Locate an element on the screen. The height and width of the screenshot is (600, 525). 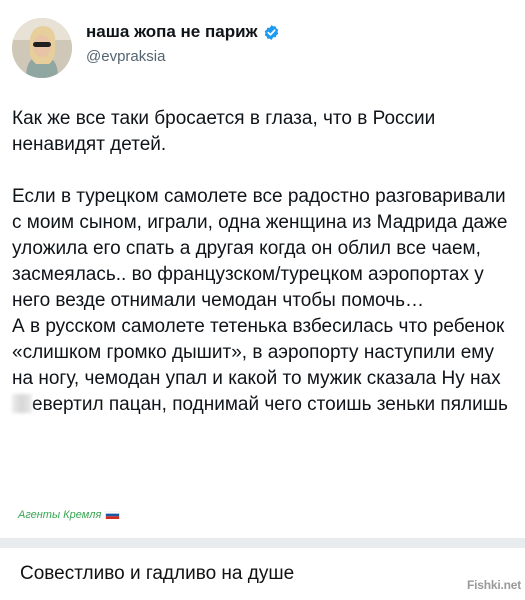
user-handle: @evpraksia is located at coordinates (125, 56).